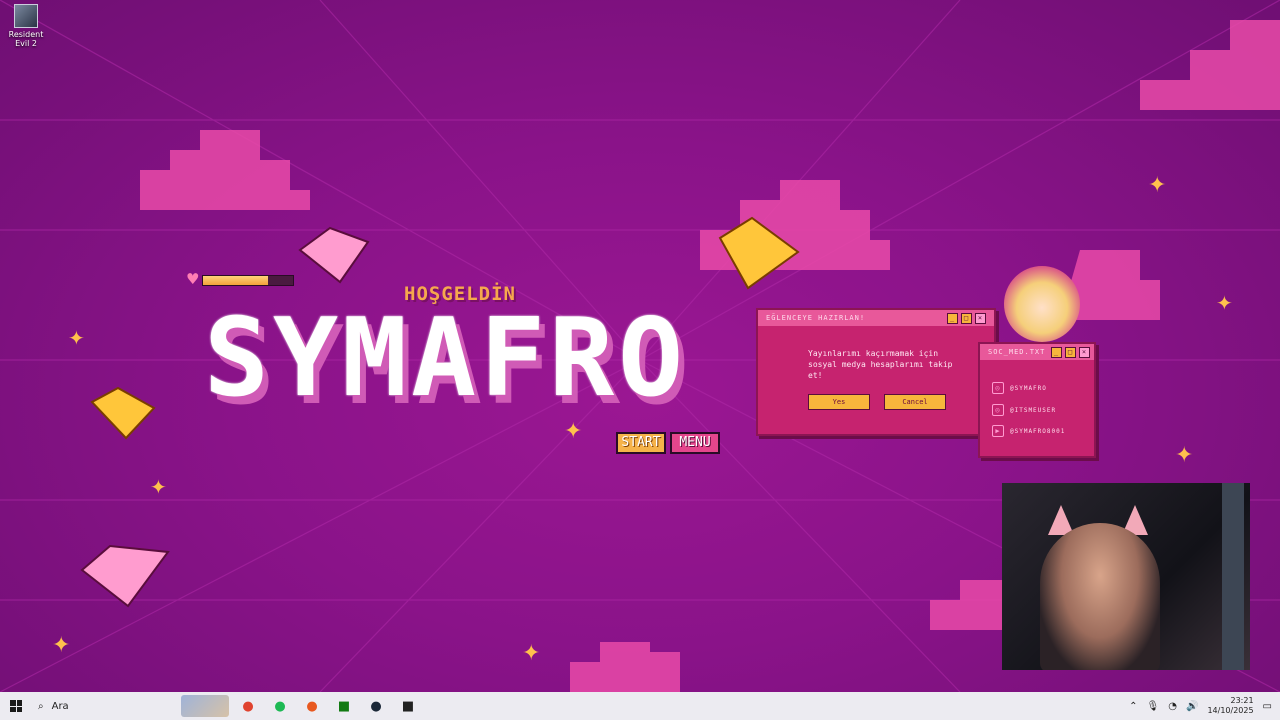  Describe the element at coordinates (839, 402) in the screenshot. I see `yes-button: Yes` at that location.